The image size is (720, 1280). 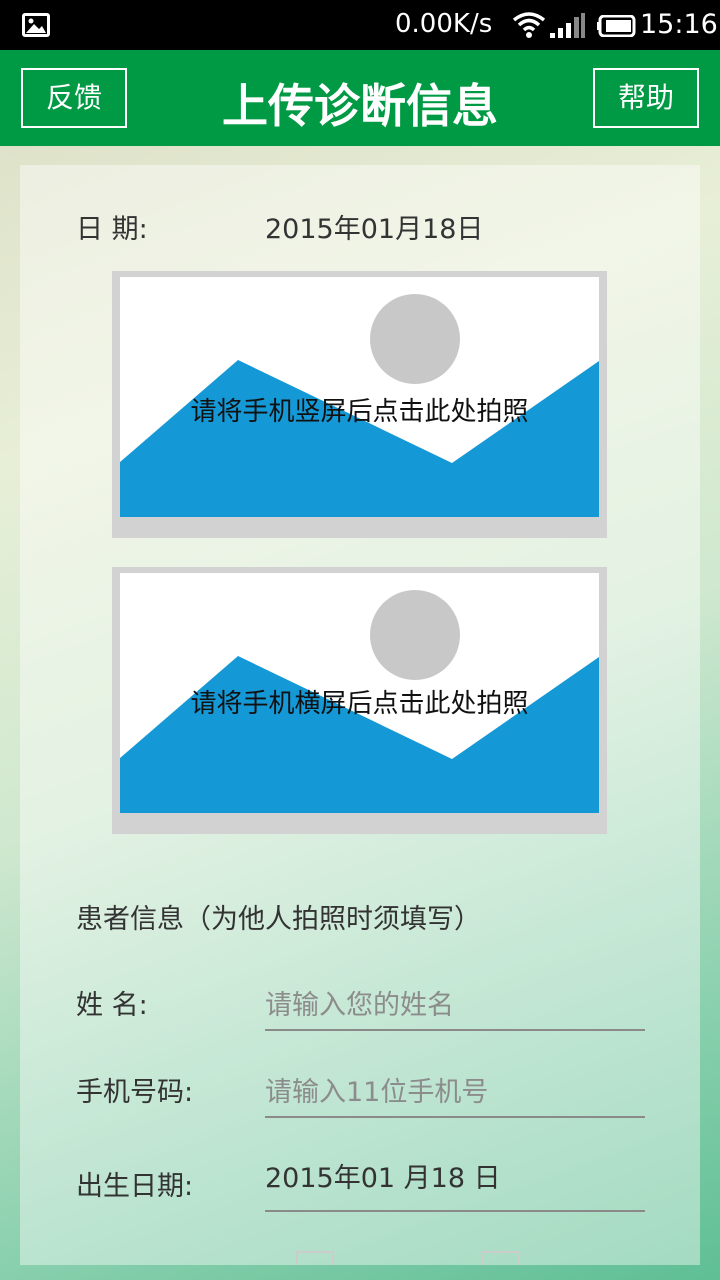 What do you see at coordinates (278, 919) in the screenshot?
I see `patient-info-section-title: 患者信息（为他人拍照时须填写）` at bounding box center [278, 919].